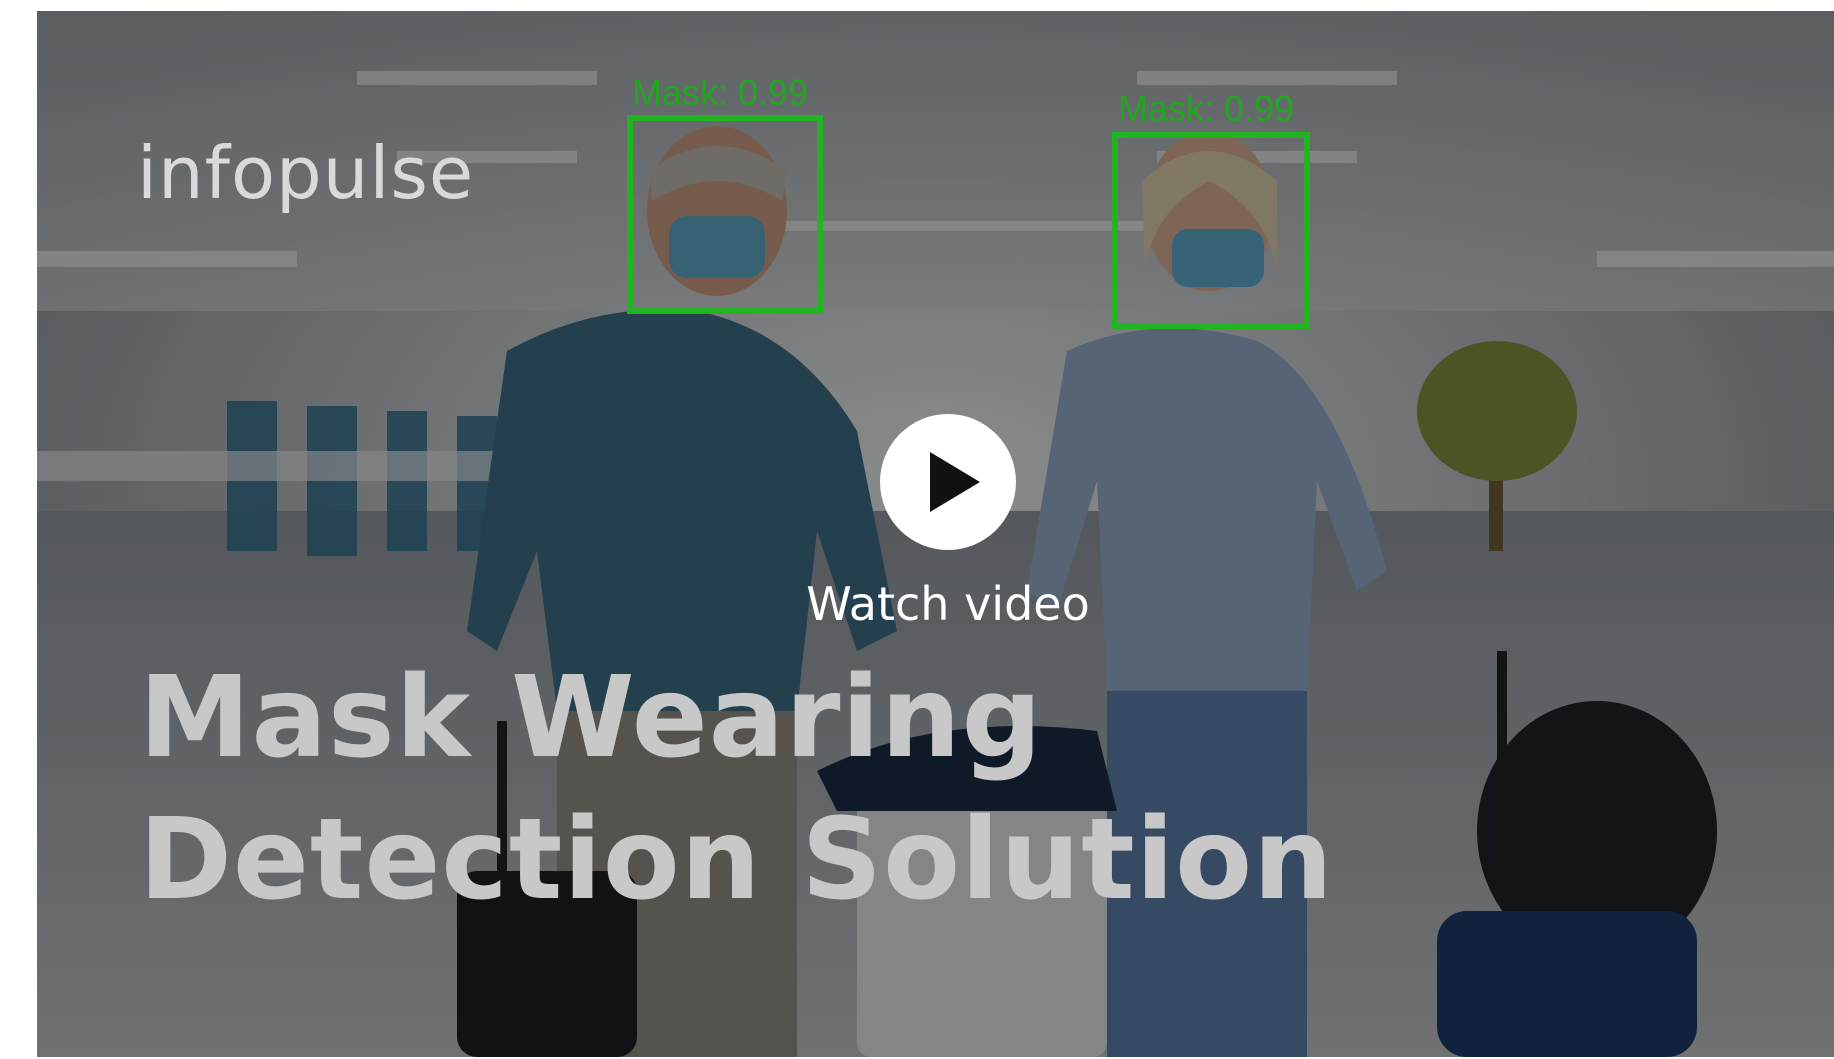 The height and width of the screenshot is (1059, 1834). I want to click on video-title-line: Mask Wearing, so click(591, 718).